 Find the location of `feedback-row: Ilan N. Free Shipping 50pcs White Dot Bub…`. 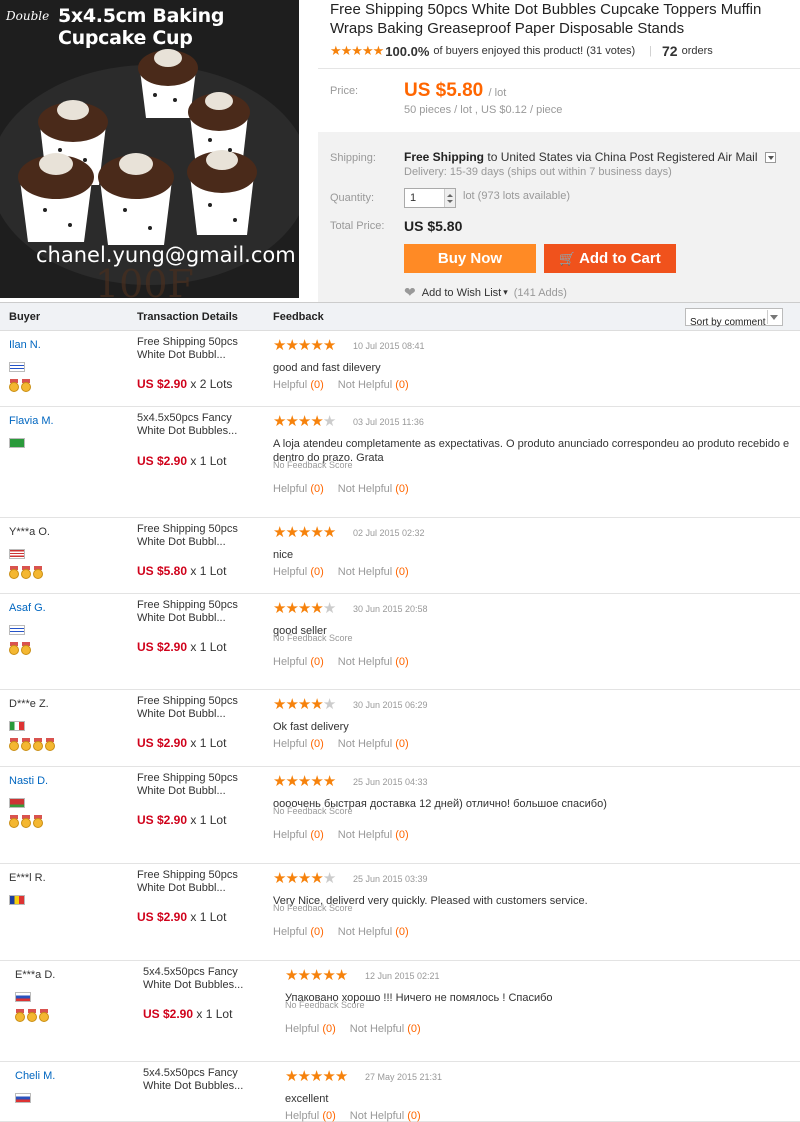

feedback-row: Ilan N. Free Shipping 50pcs White Dot Bub… is located at coordinates (400, 369).